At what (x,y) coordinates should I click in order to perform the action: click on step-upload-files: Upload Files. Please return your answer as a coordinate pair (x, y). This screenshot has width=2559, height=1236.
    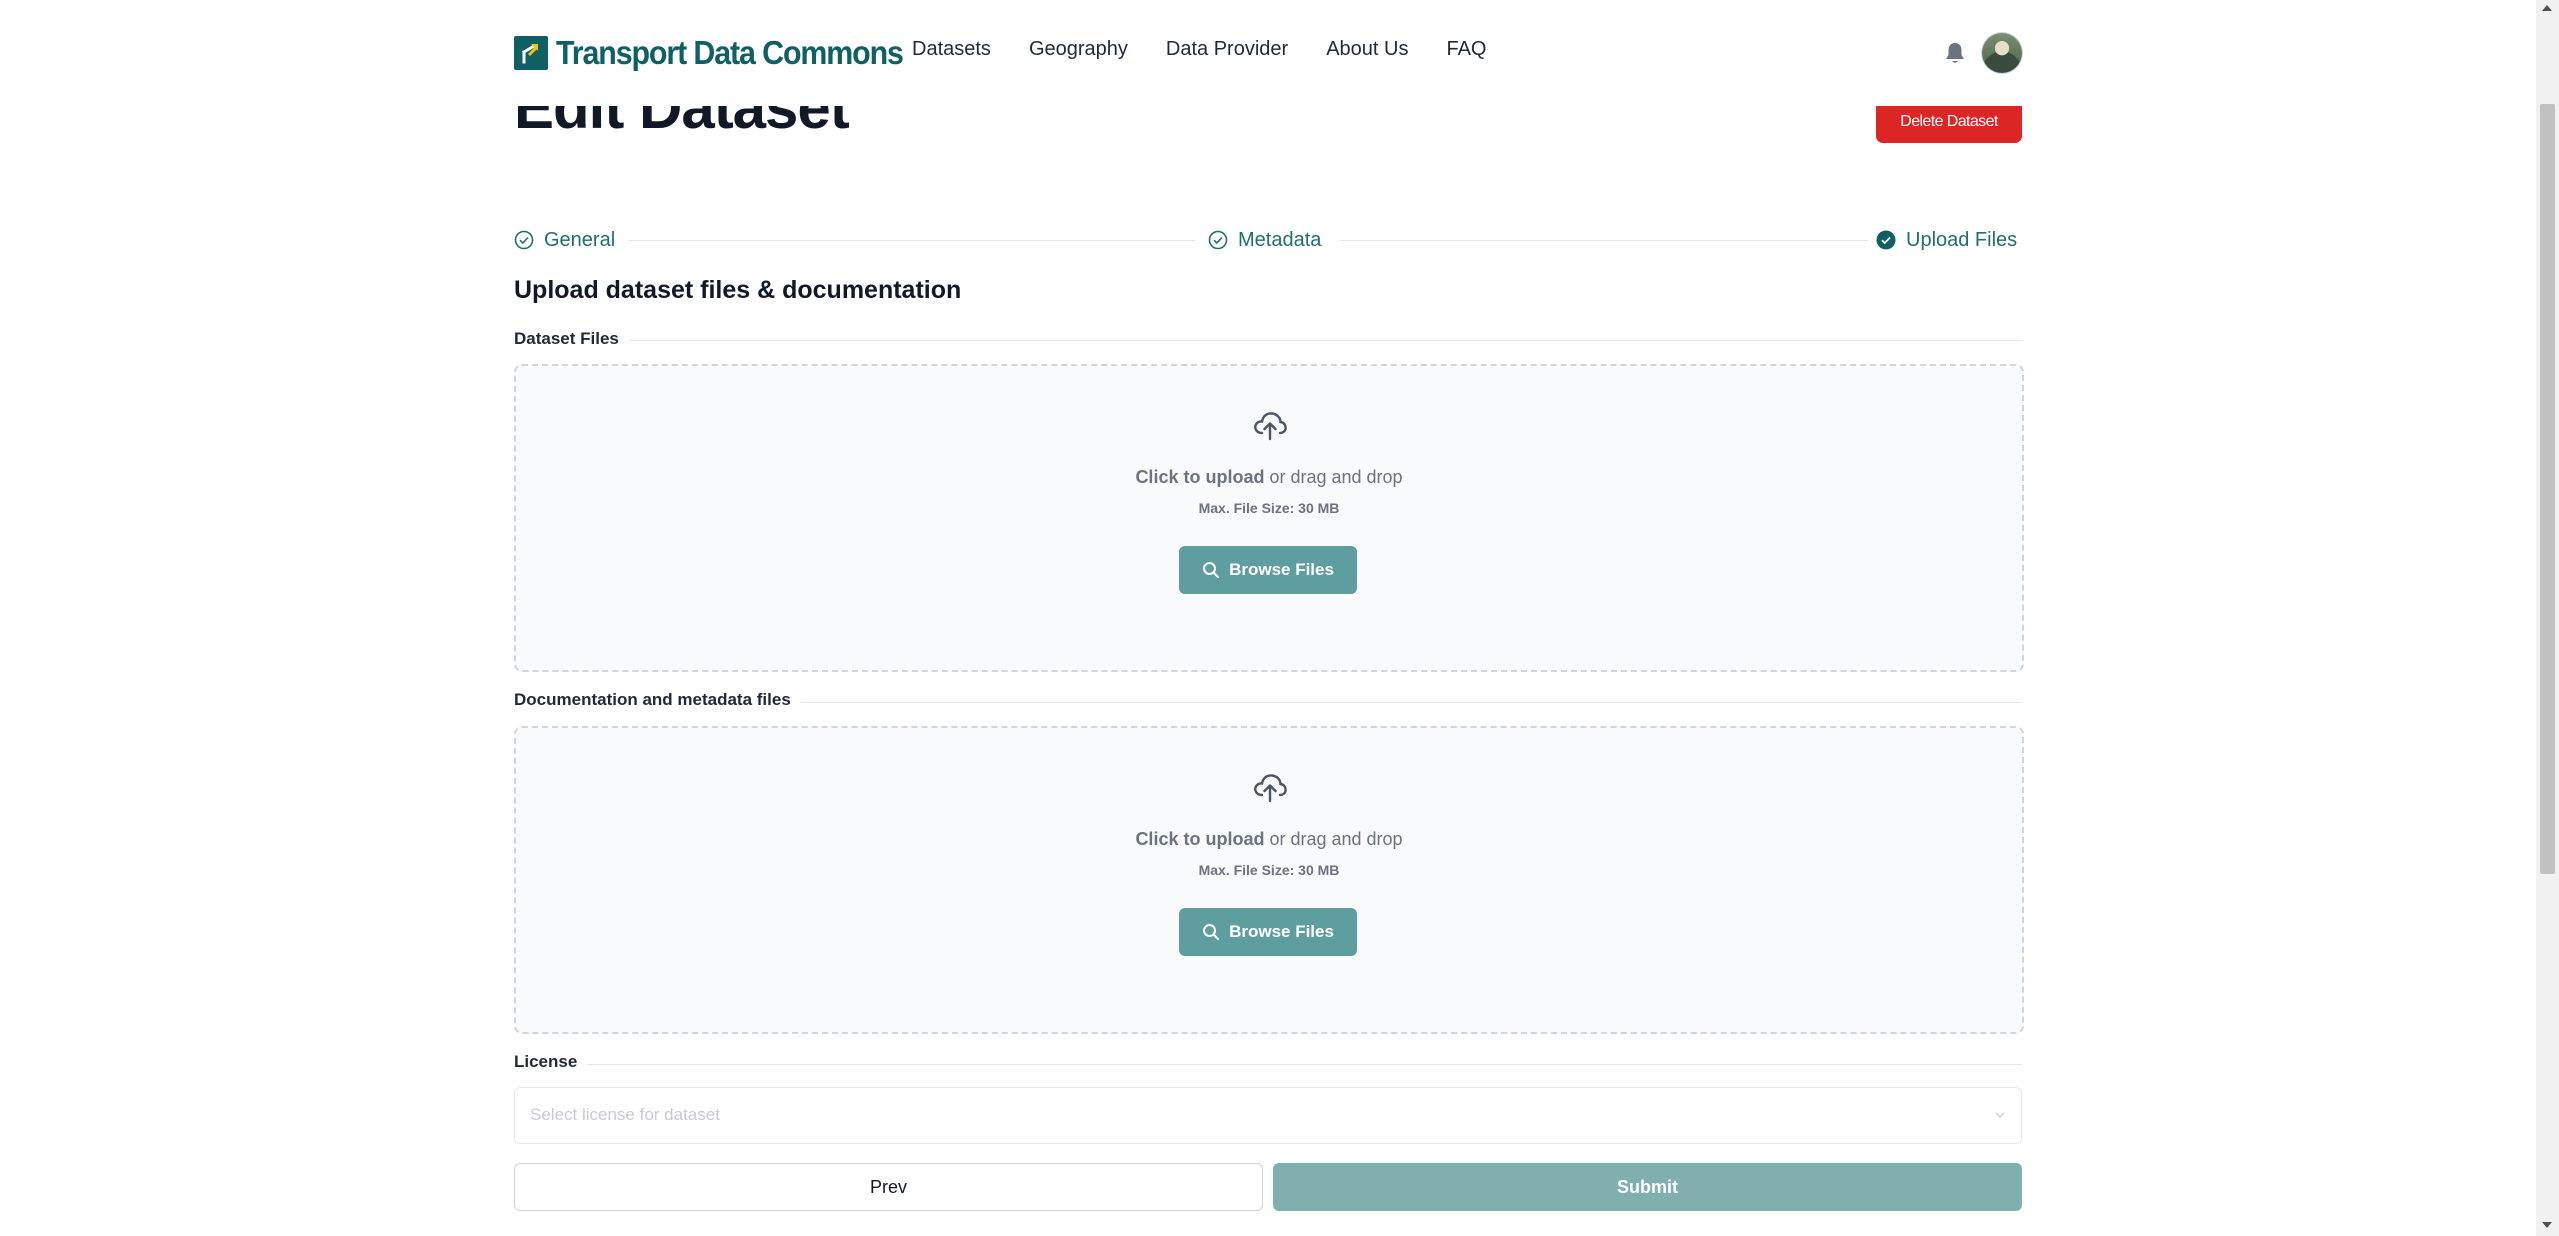
    Looking at the image, I should click on (1946, 240).